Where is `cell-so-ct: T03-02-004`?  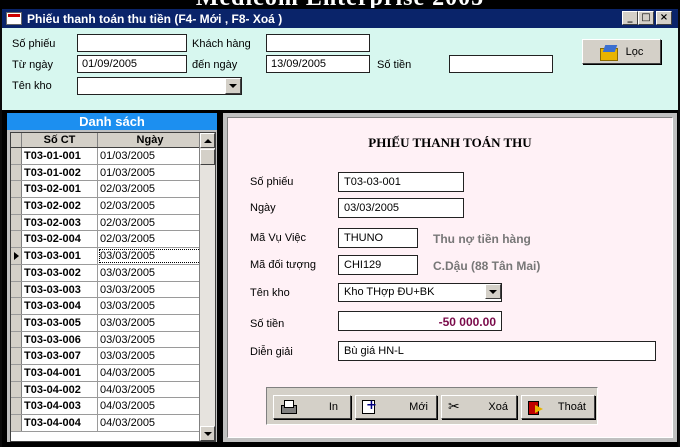
cell-so-ct: T03-02-004 is located at coordinates (60, 239).